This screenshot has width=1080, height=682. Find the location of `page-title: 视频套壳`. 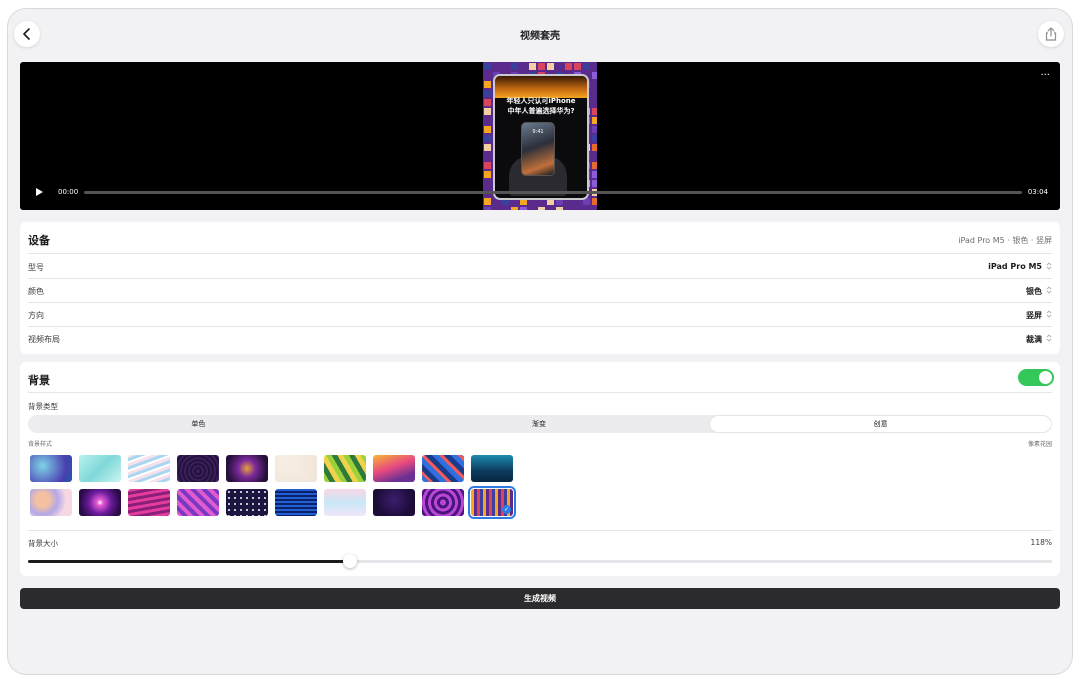

page-title: 视频套壳 is located at coordinates (540, 36).